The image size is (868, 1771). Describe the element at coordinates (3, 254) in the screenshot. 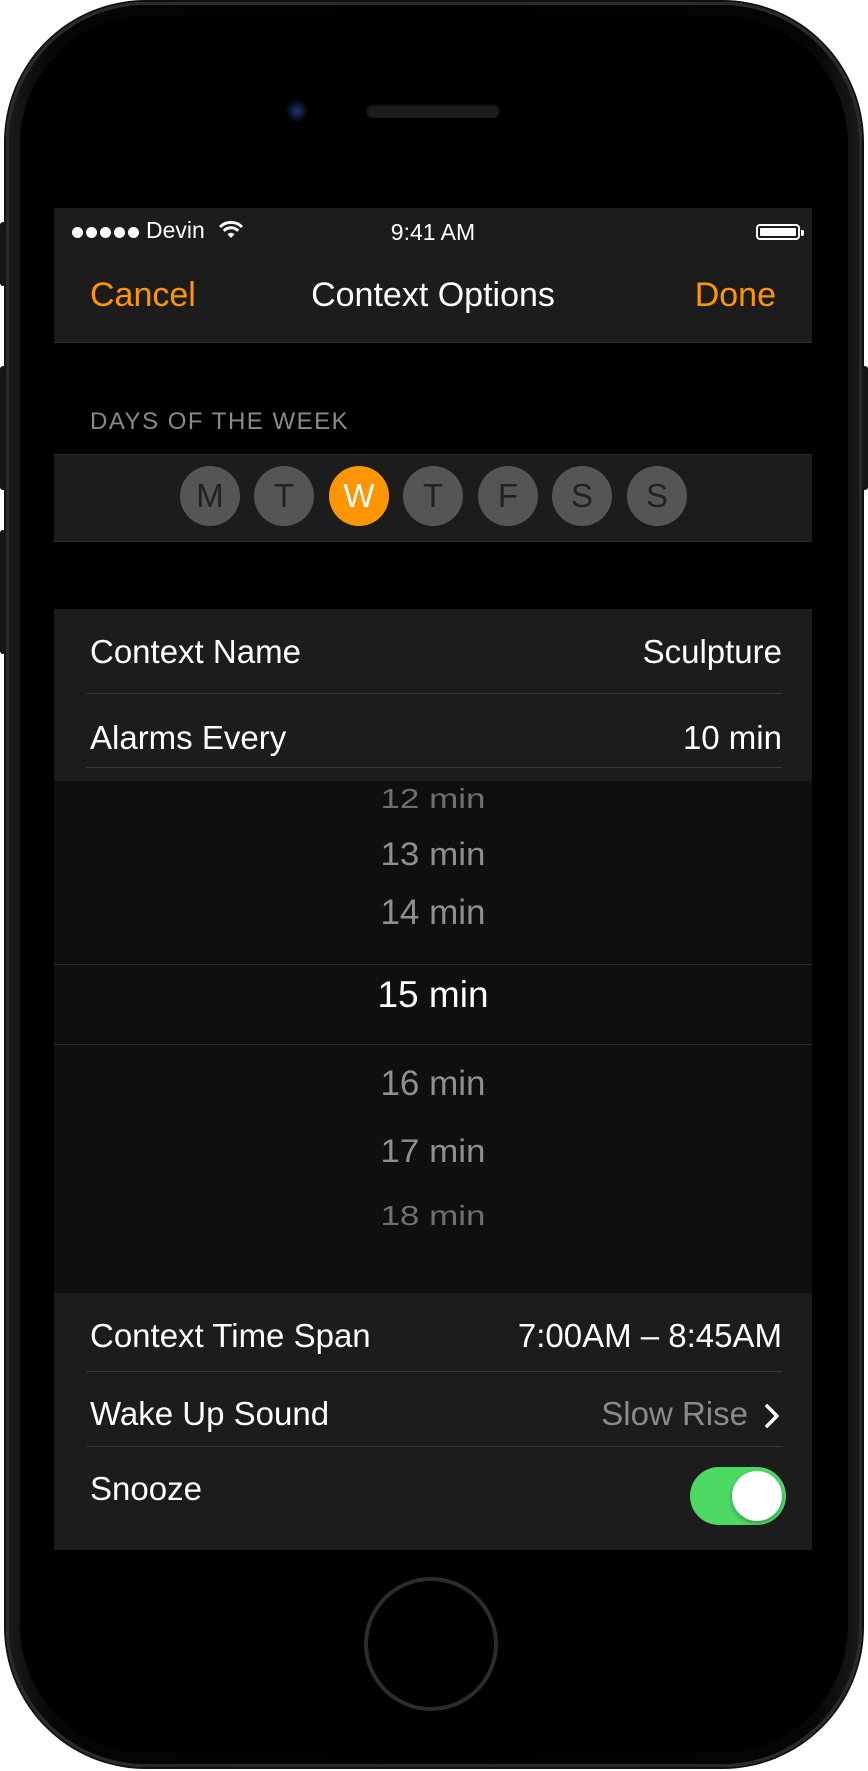

I see `side-button-mute` at that location.